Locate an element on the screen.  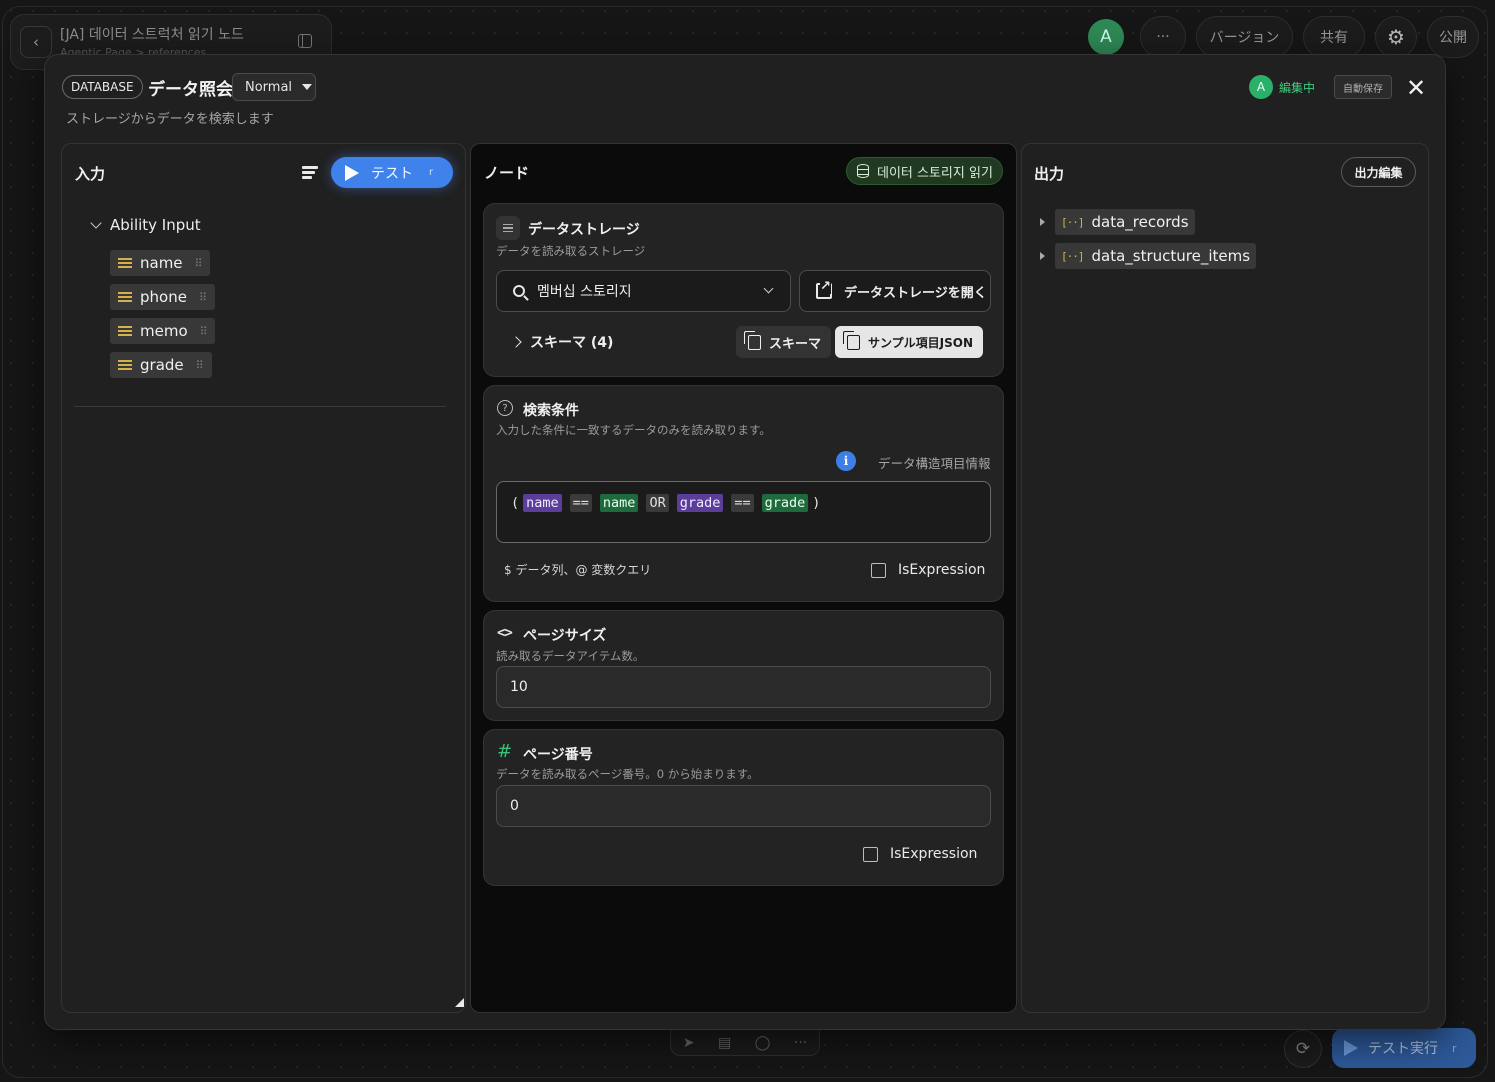
refresh-icon: ⟳ is located at coordinates (1303, 1049).